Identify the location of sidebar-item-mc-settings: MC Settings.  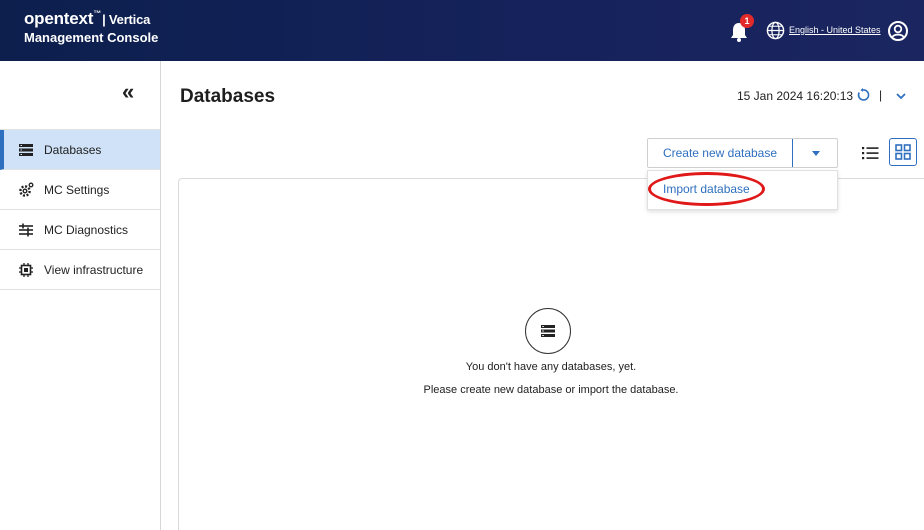
(80, 190).